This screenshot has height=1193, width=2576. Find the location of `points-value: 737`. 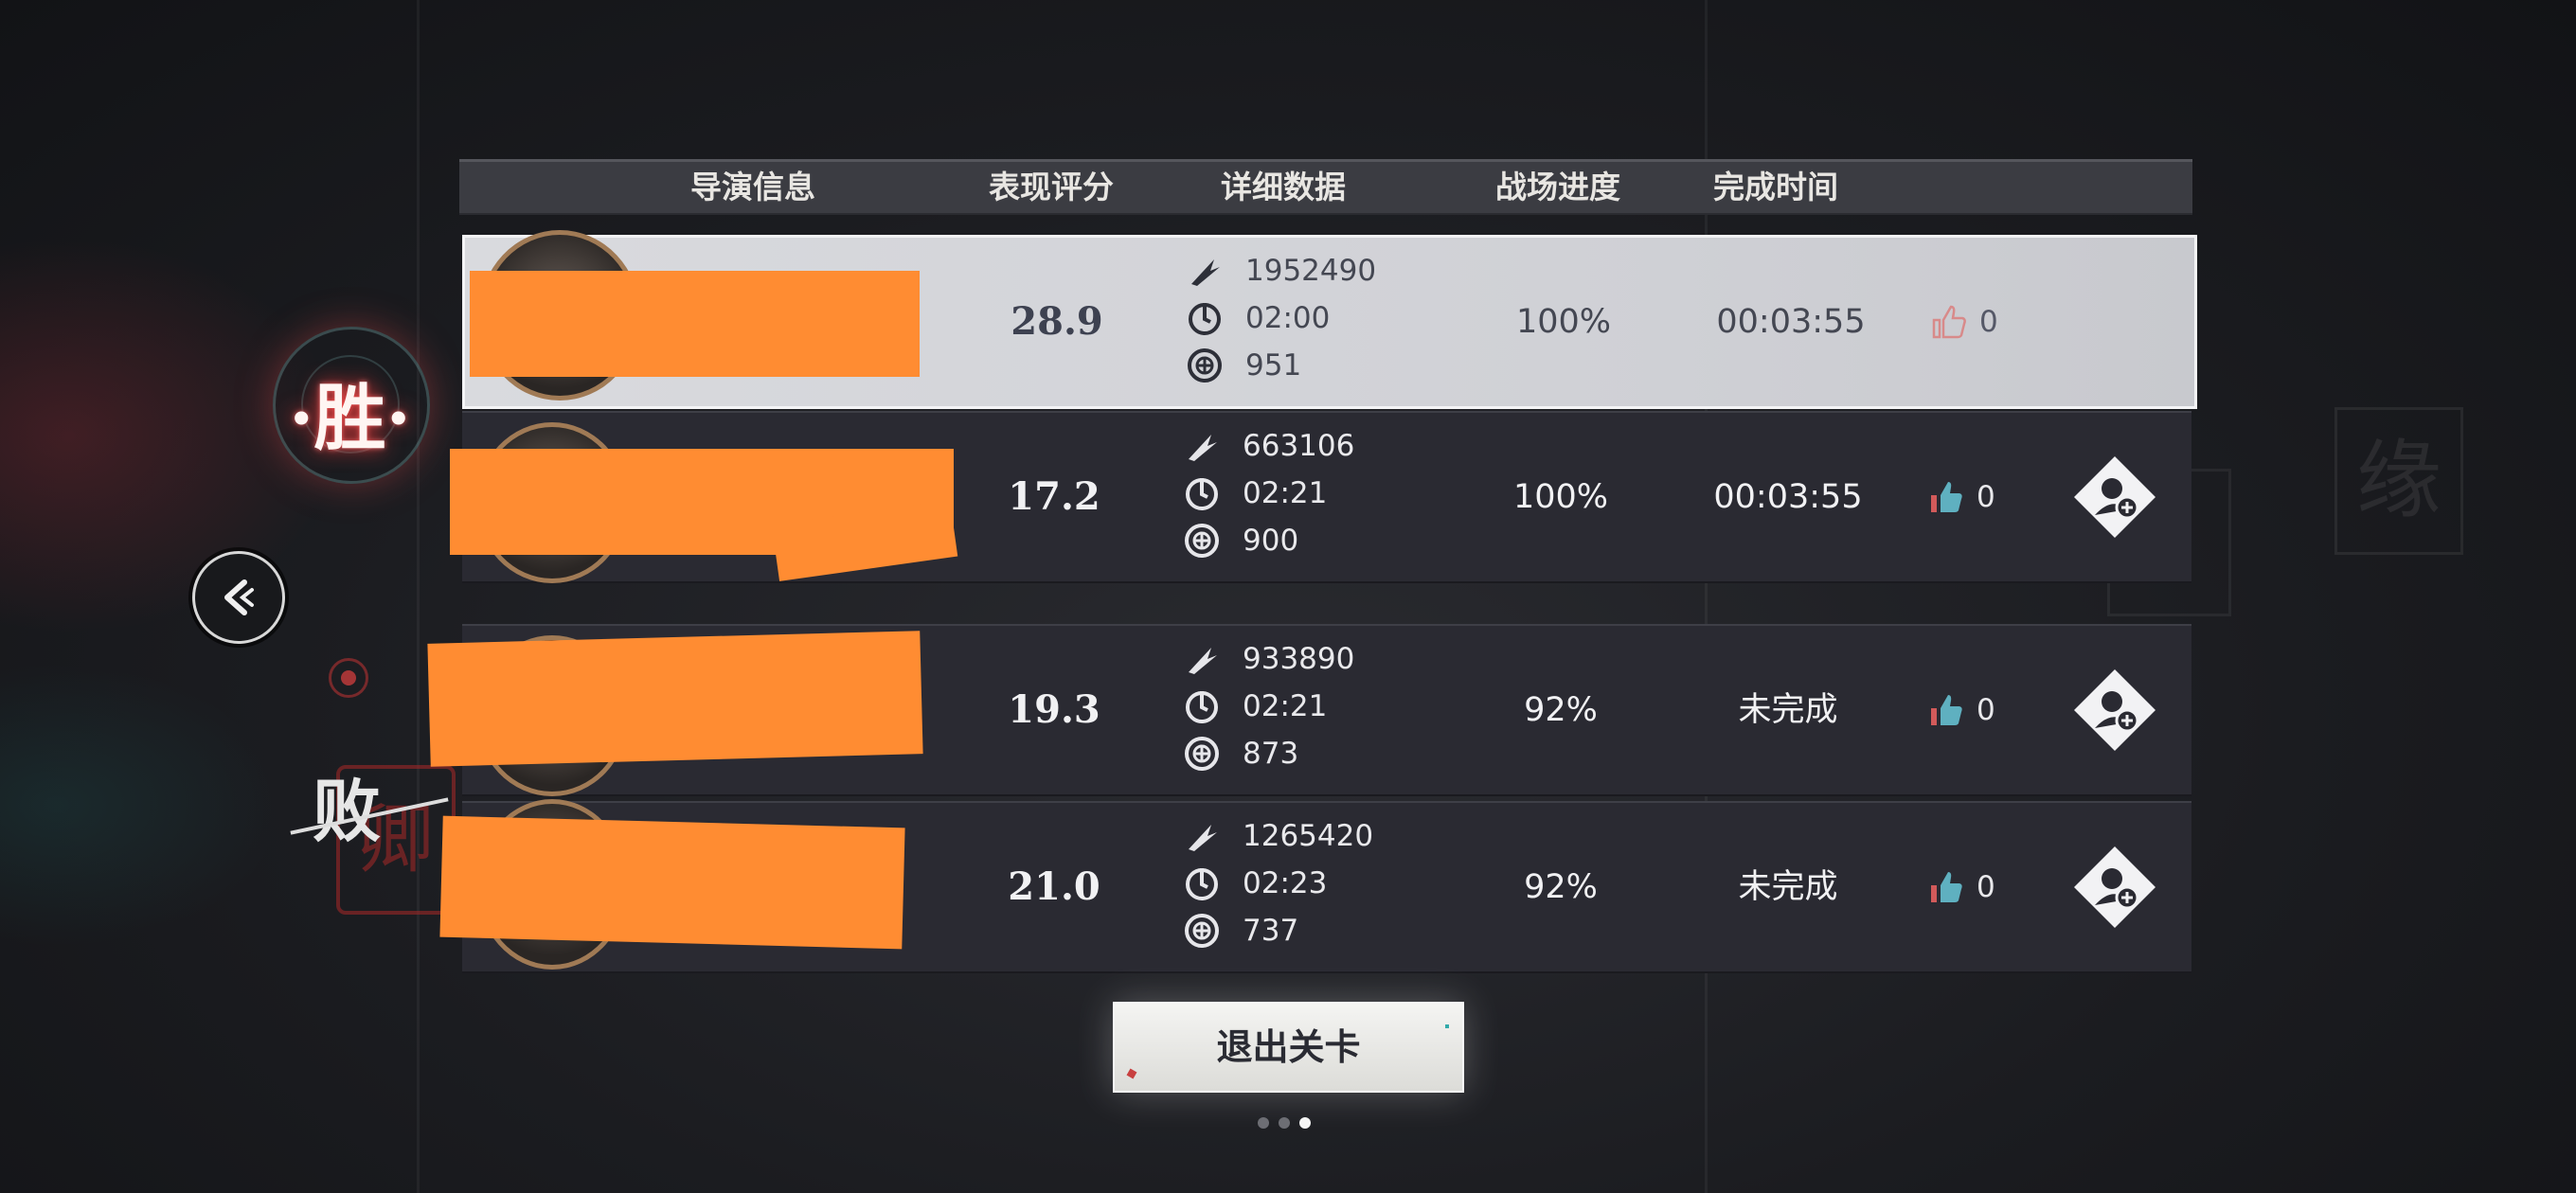

points-value: 737 is located at coordinates (1271, 931).